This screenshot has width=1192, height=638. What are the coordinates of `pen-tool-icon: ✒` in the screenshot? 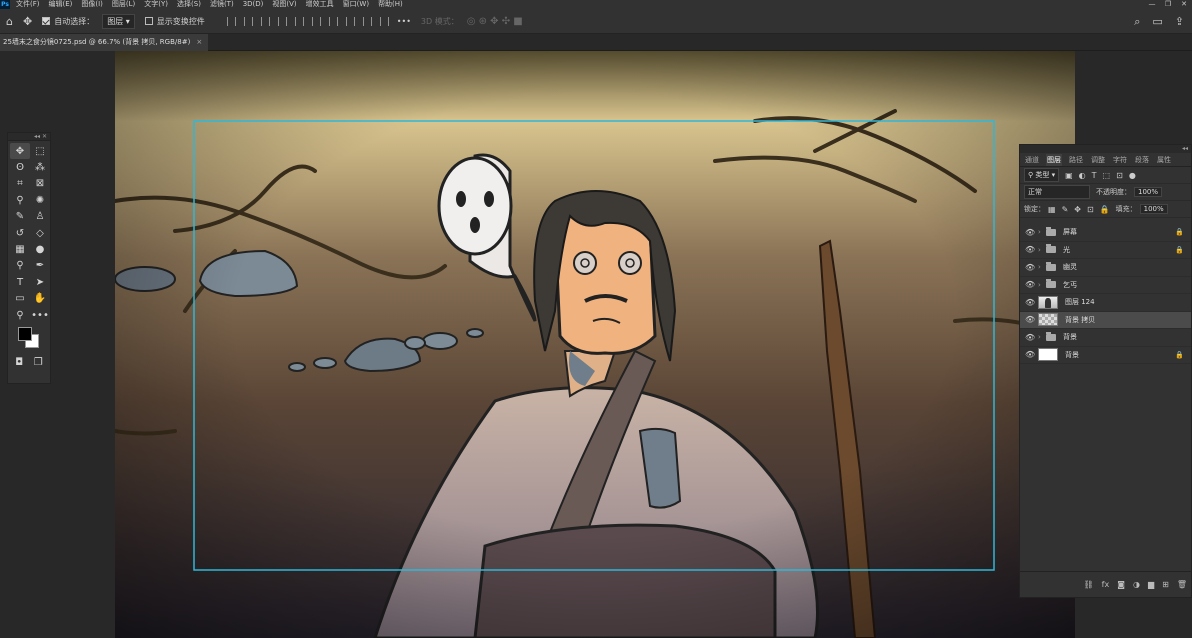 It's located at (40, 266).